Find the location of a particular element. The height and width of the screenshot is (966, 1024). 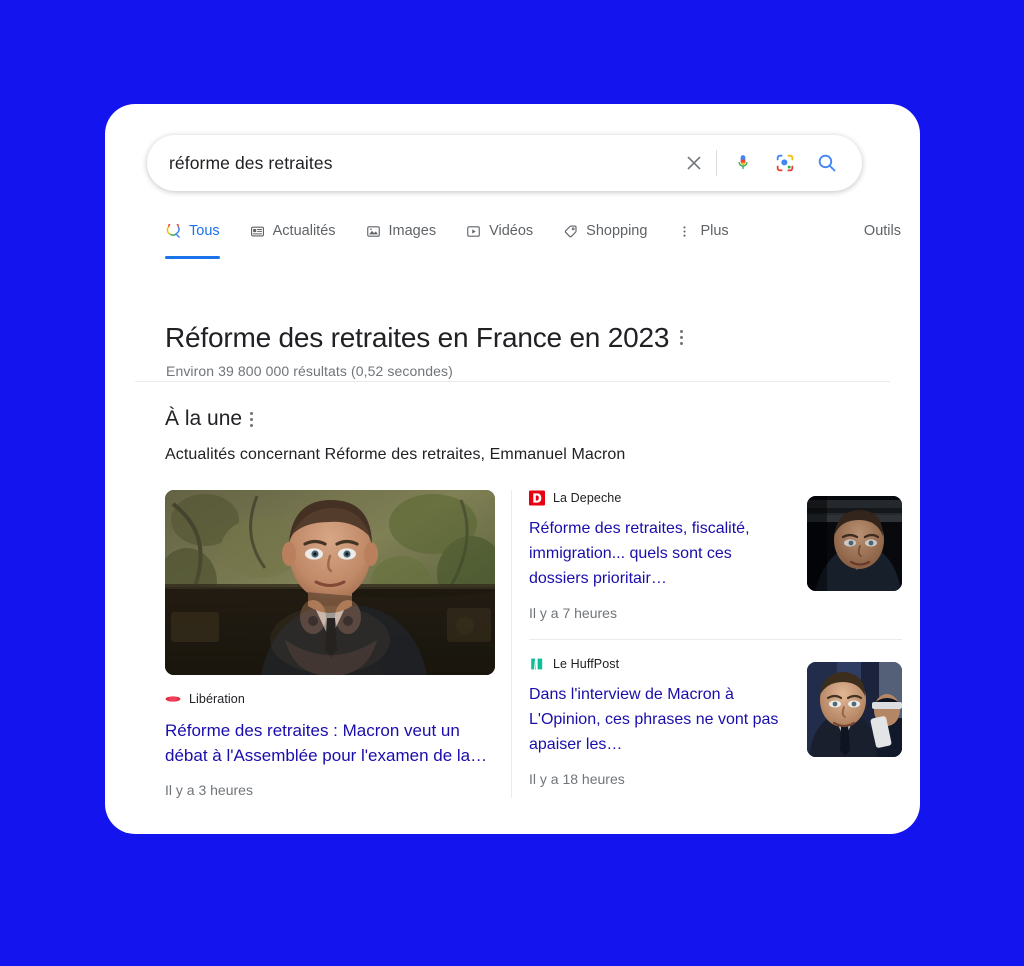

voice-search-button is located at coordinates (743, 163).